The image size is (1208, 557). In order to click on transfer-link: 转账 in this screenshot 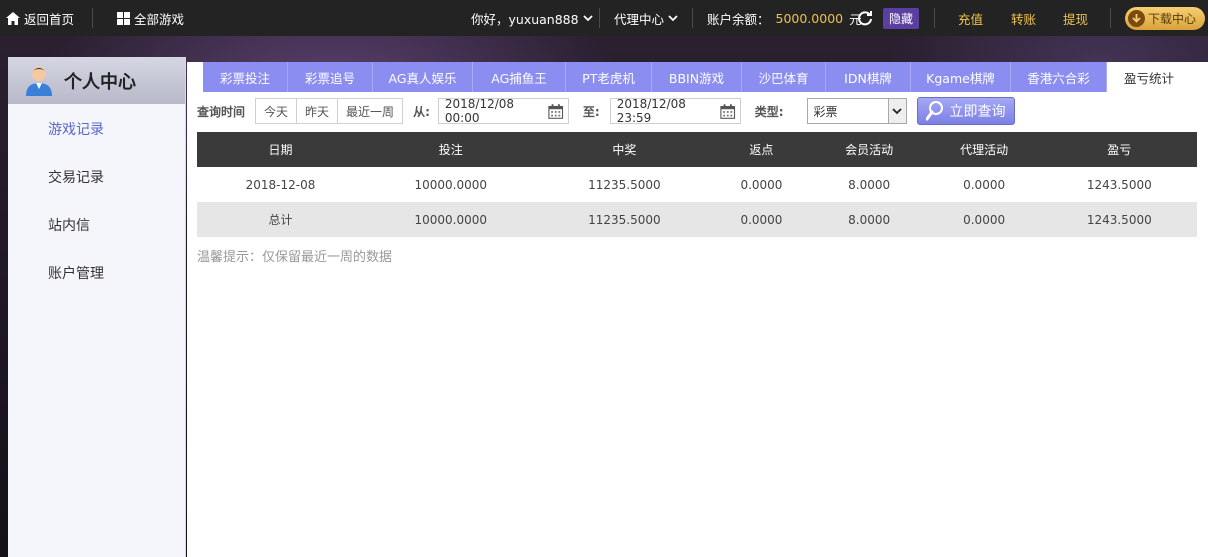, I will do `click(1023, 18)`.